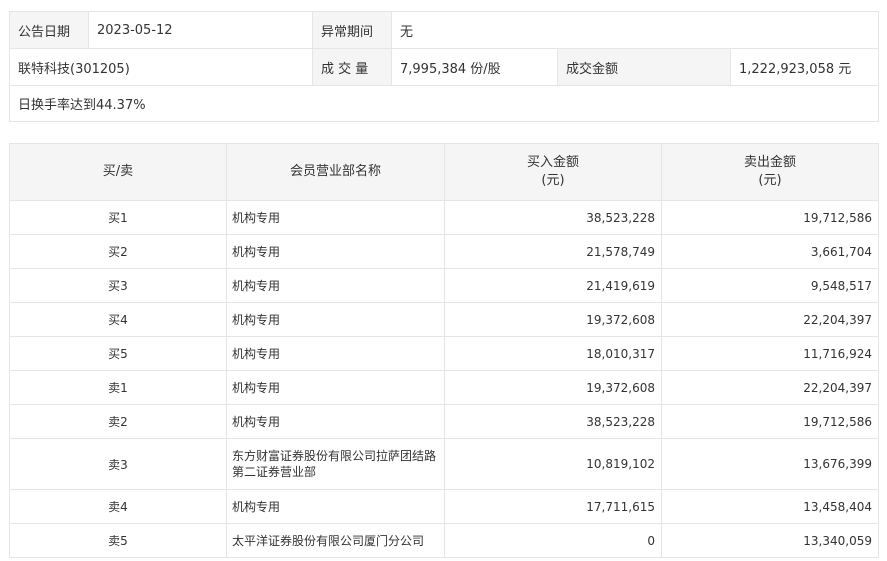  Describe the element at coordinates (118, 319) in the screenshot. I see `row-side: 买4` at that location.